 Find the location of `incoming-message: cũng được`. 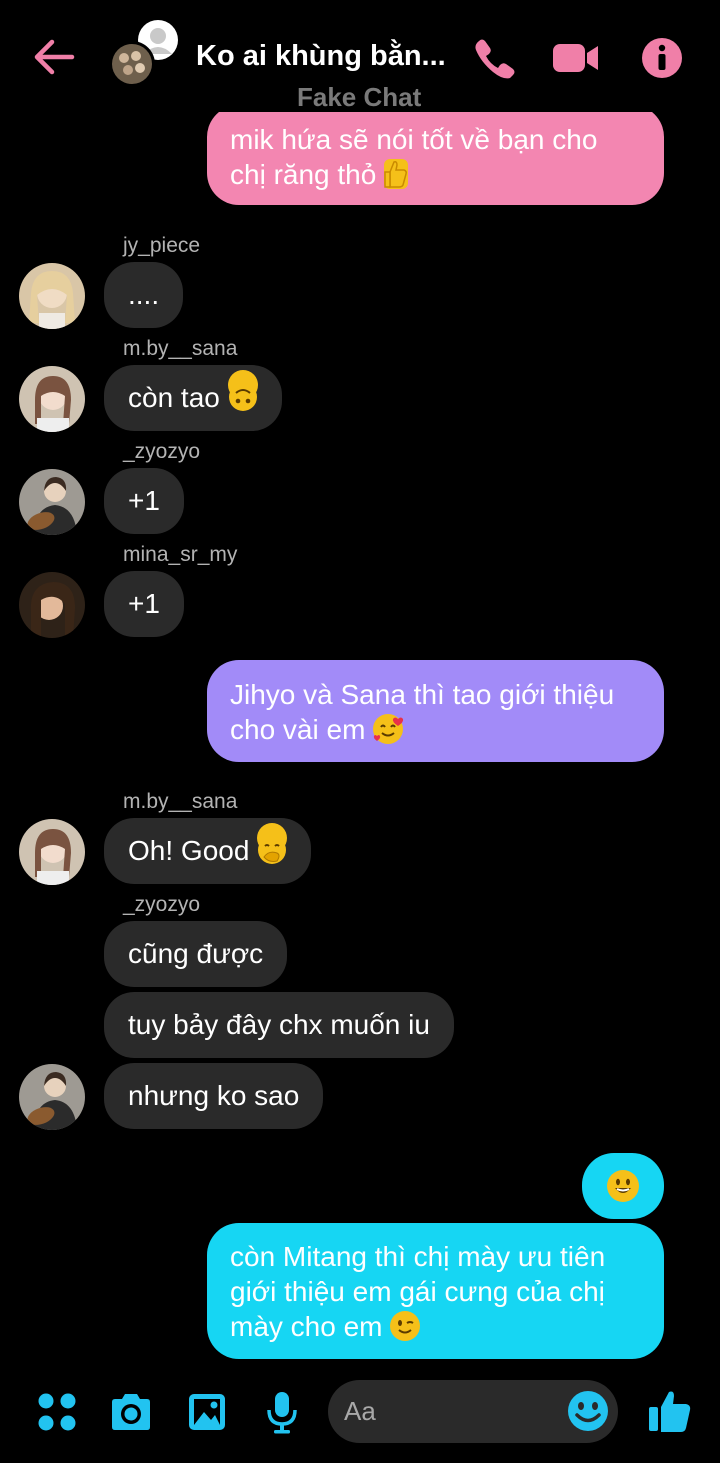

incoming-message: cũng được is located at coordinates (196, 954).